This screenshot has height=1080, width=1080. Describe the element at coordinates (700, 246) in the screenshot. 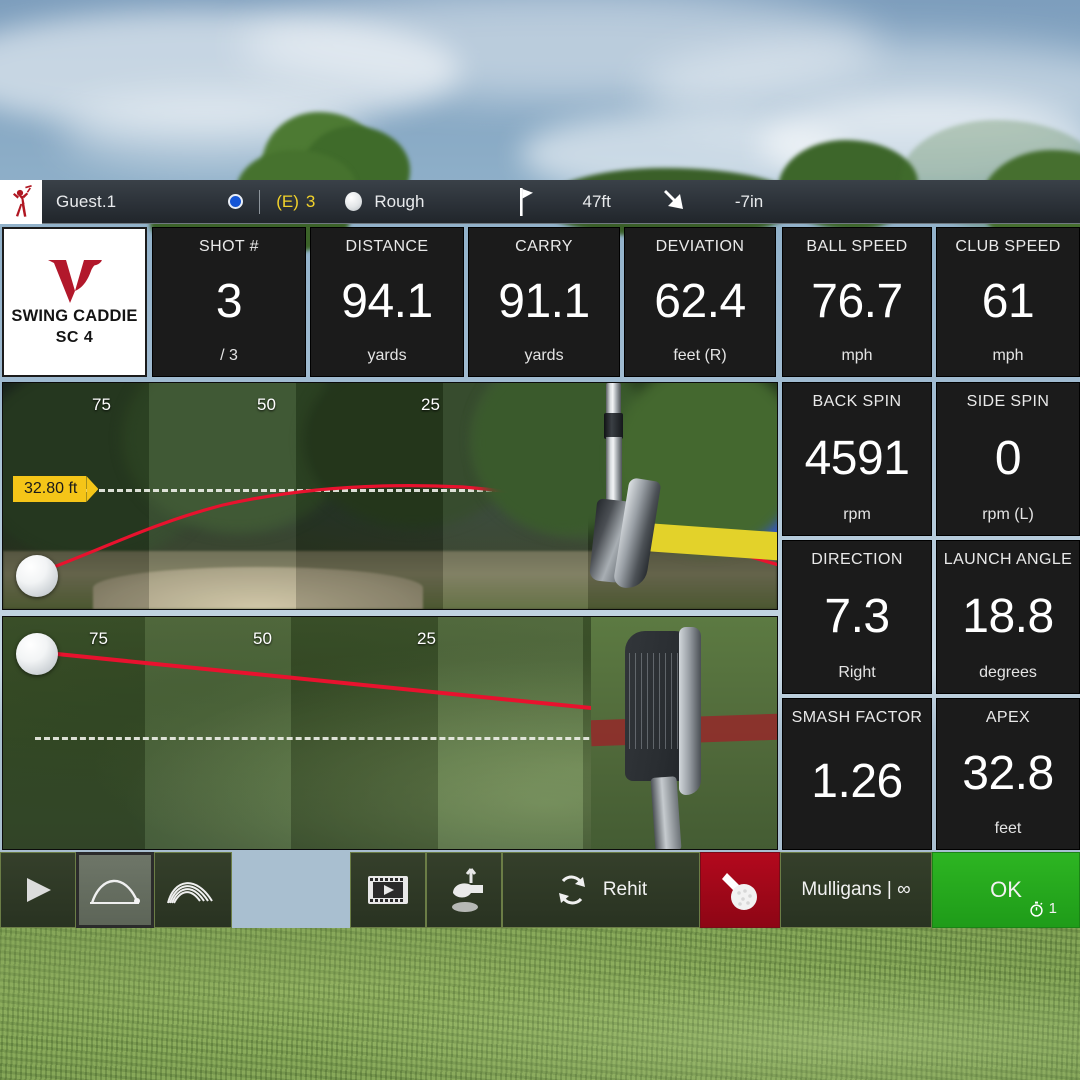

I see `metric-label: DEVIATION` at that location.